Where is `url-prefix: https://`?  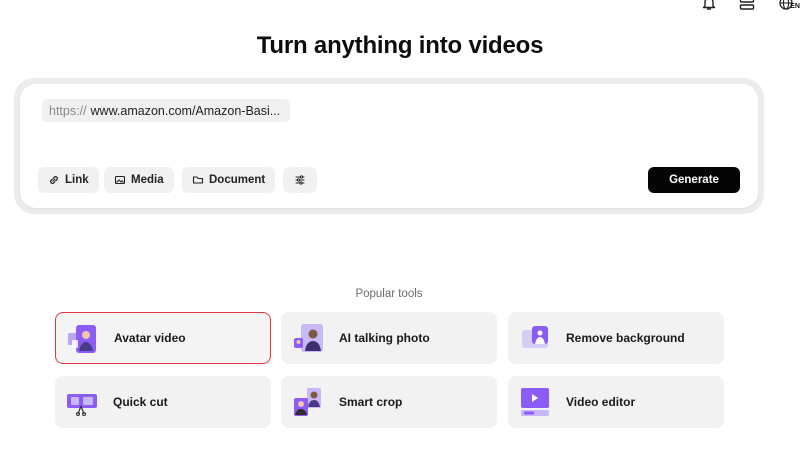 url-prefix: https:// is located at coordinates (68, 110).